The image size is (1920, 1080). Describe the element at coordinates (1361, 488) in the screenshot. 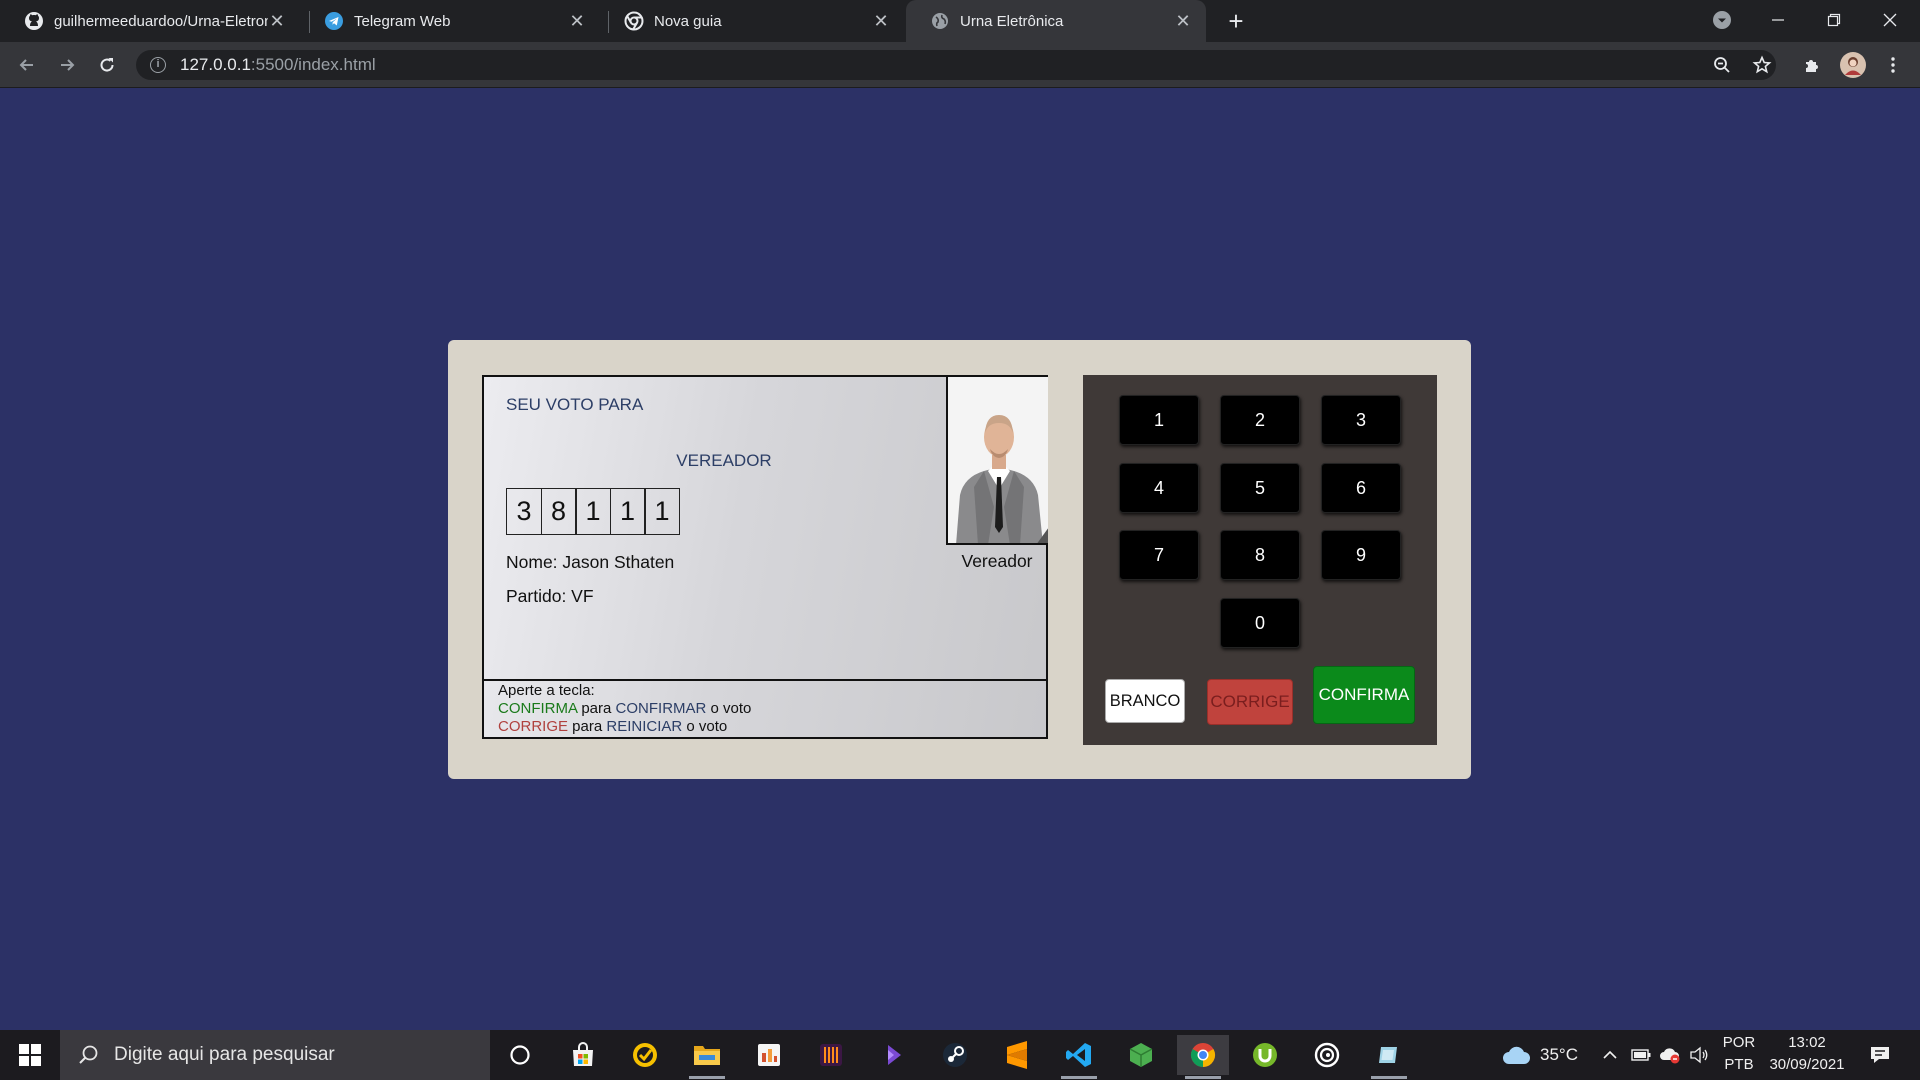

I see `key-6: 6` at that location.